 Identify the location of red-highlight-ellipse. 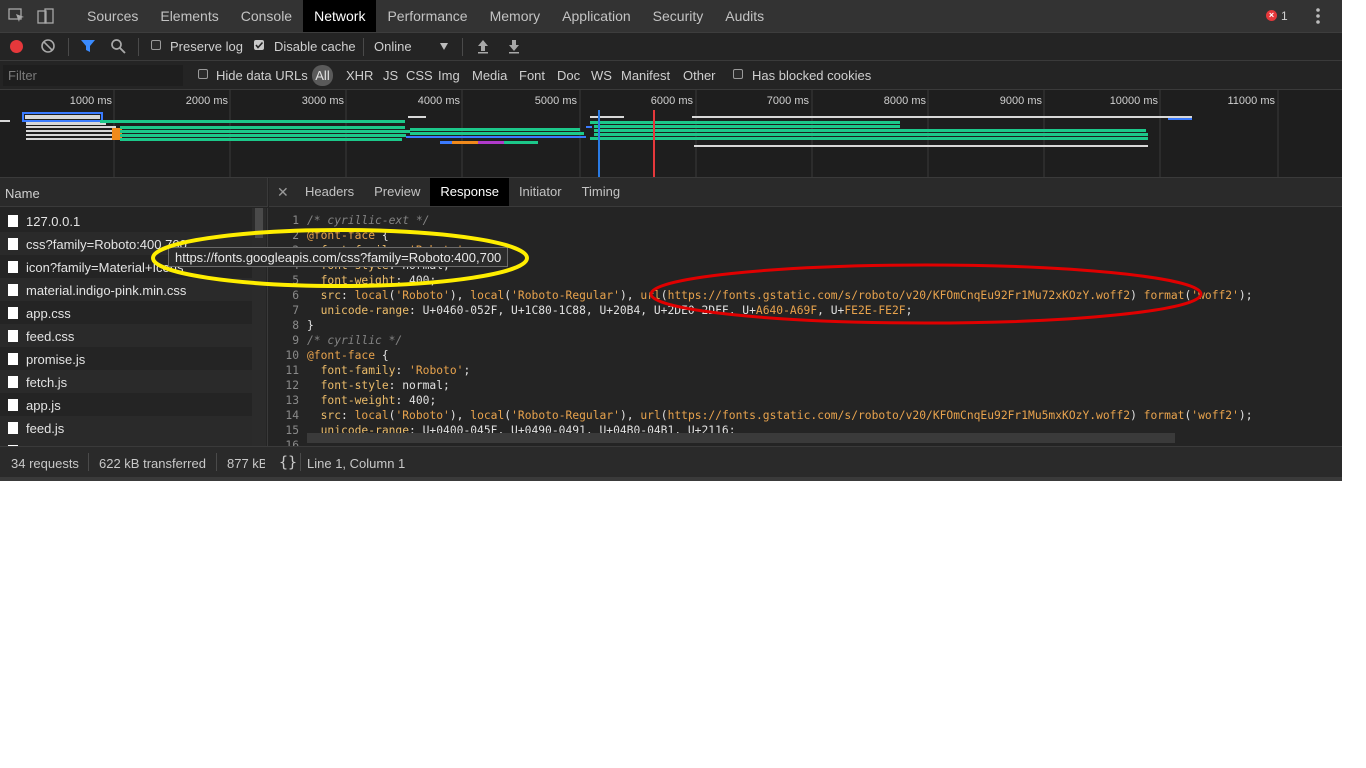
(926, 294).